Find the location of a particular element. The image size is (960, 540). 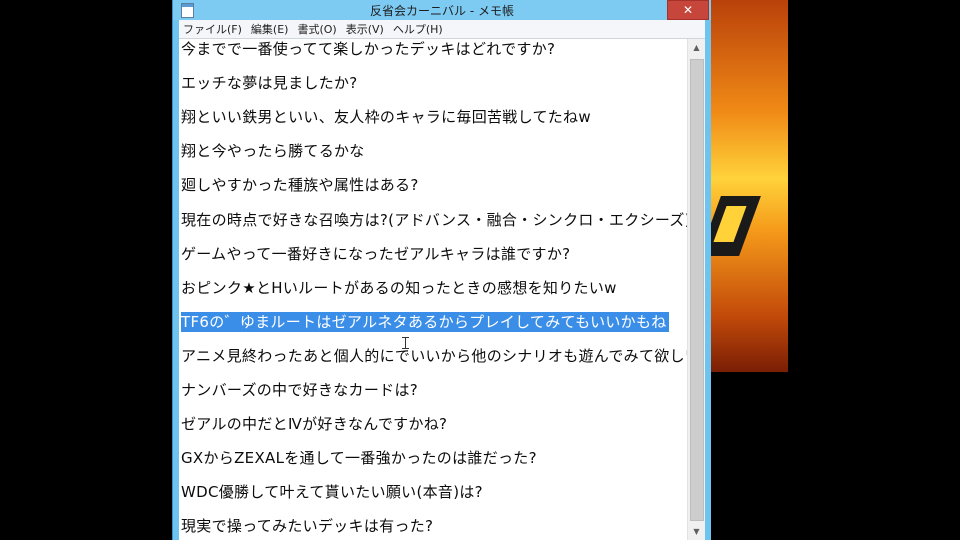

scroll-thumb is located at coordinates (697, 290).